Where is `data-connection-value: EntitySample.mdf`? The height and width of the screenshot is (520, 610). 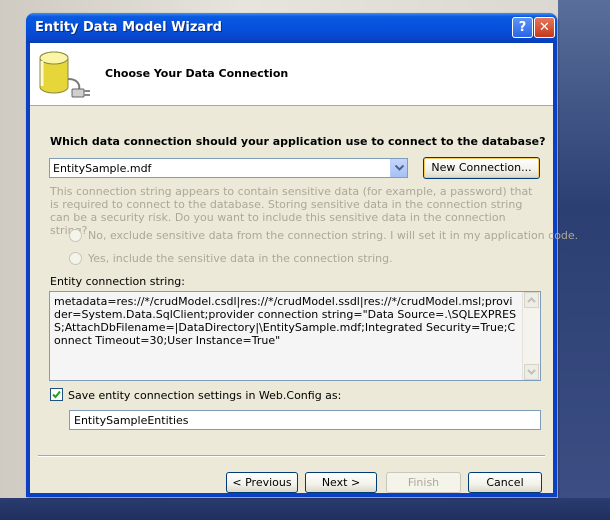 data-connection-value: EntitySample.mdf is located at coordinates (102, 168).